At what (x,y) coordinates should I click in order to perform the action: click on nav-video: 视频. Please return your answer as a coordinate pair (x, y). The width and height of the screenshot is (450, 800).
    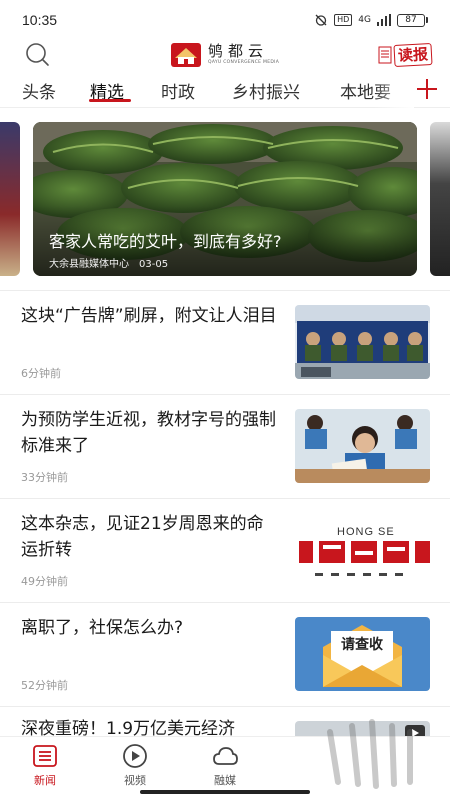
    Looking at the image, I should click on (135, 765).